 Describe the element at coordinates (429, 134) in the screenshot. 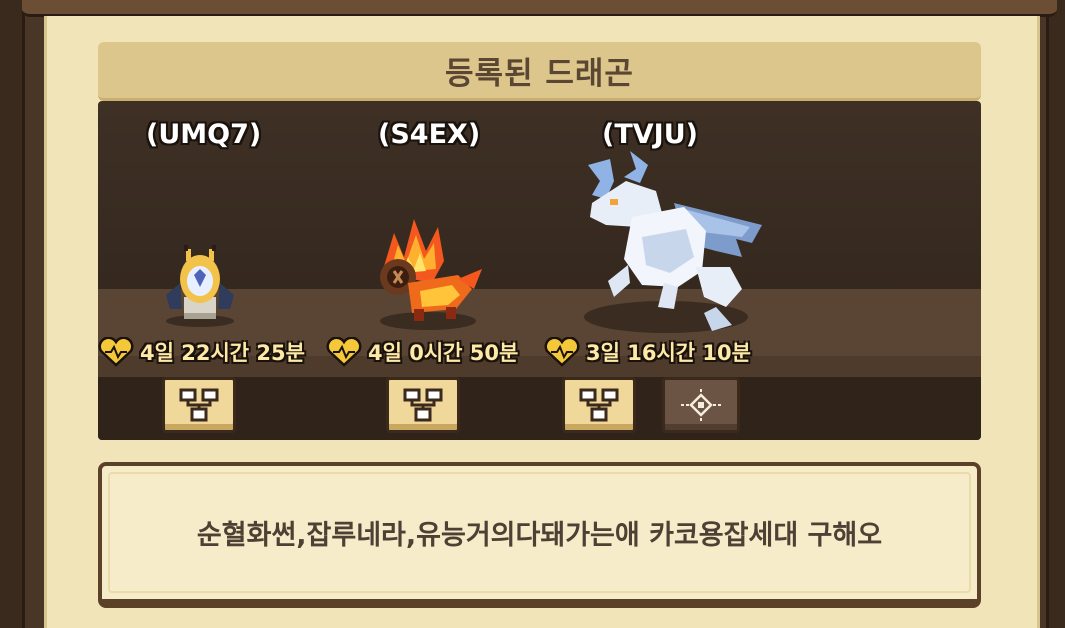

I see `dragon-name-2: (S4EX)` at that location.